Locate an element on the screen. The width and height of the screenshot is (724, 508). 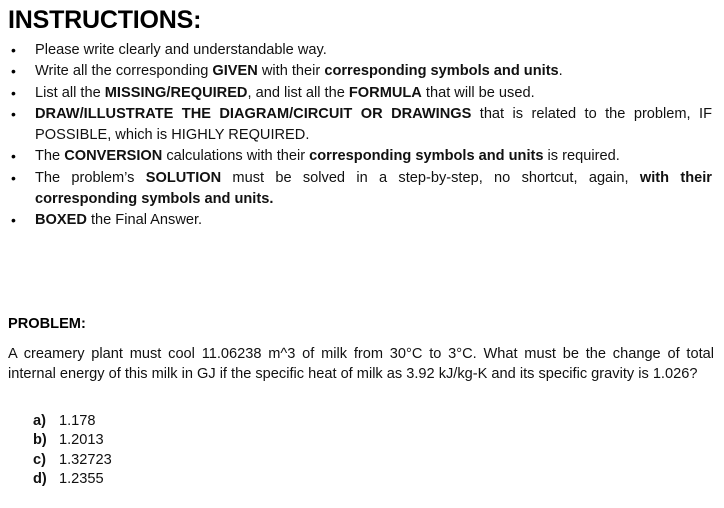
instruction-item-boxed-final-answer: • BOXED the Final Answer. is located at coordinates (362, 220).